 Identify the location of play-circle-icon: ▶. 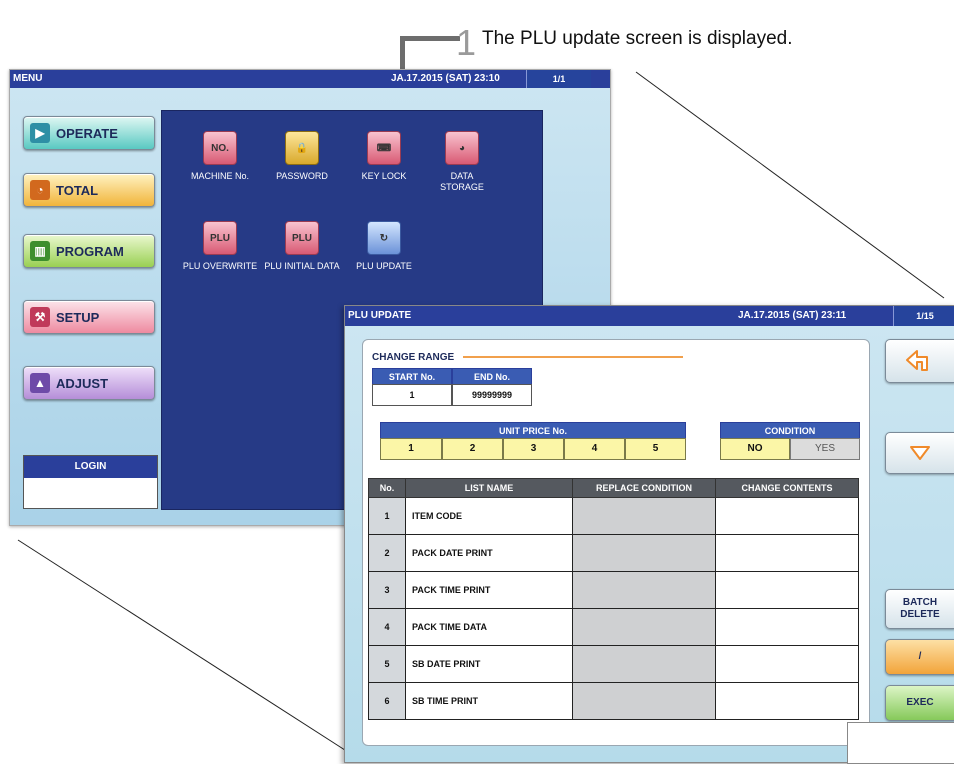
(40, 133).